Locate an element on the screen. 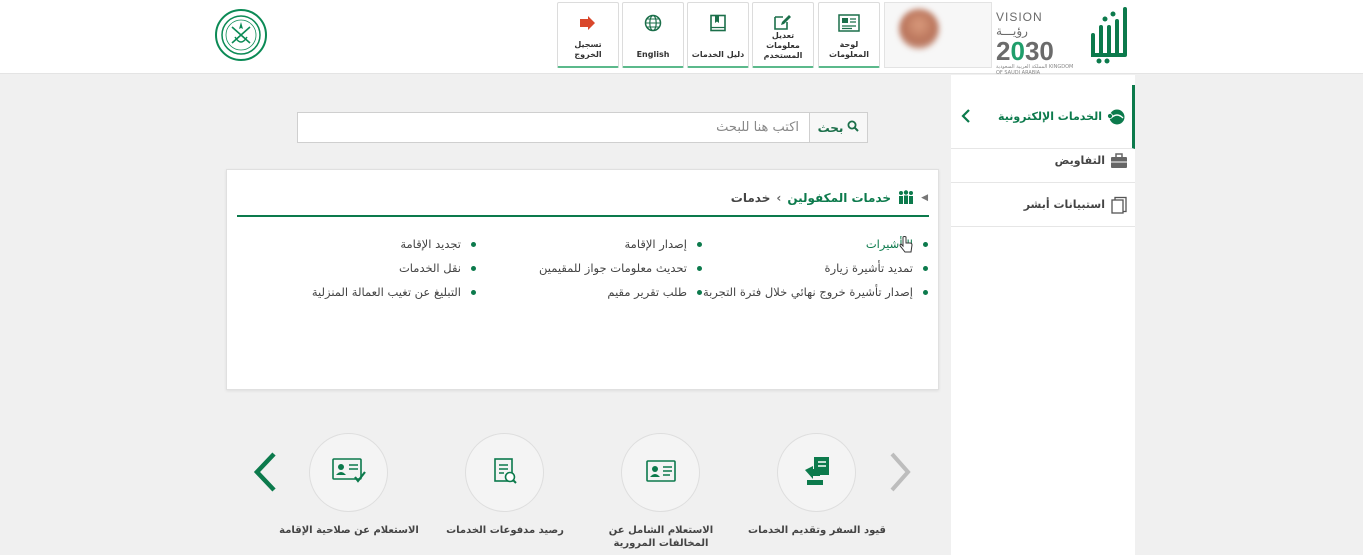  edit-user-info-button: تعديل معلومات المستخدم is located at coordinates (783, 35).